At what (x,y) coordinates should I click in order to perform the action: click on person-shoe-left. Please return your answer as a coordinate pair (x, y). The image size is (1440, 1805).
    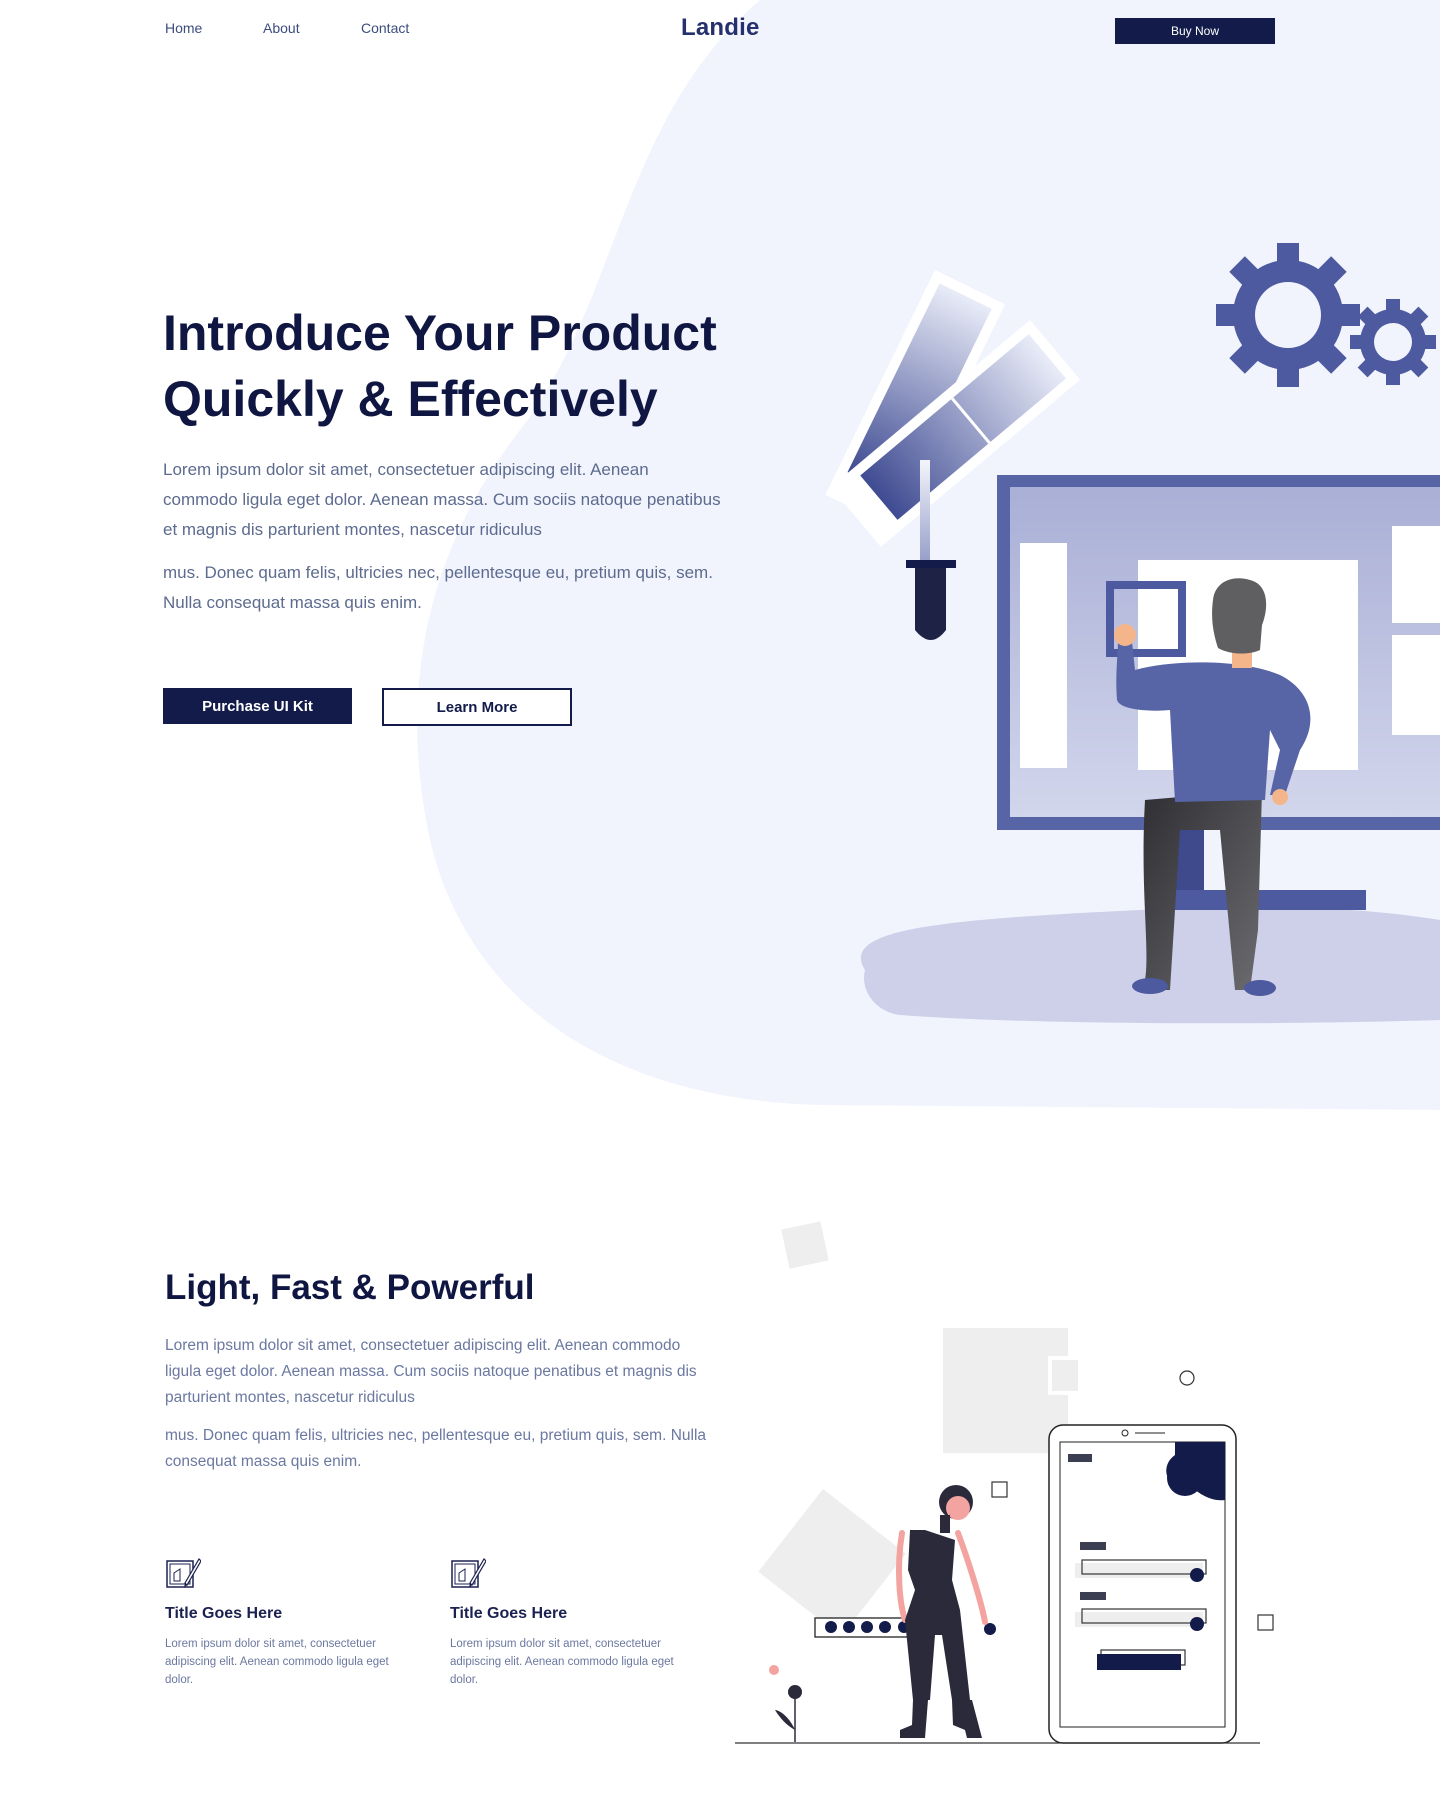
    Looking at the image, I should click on (1150, 986).